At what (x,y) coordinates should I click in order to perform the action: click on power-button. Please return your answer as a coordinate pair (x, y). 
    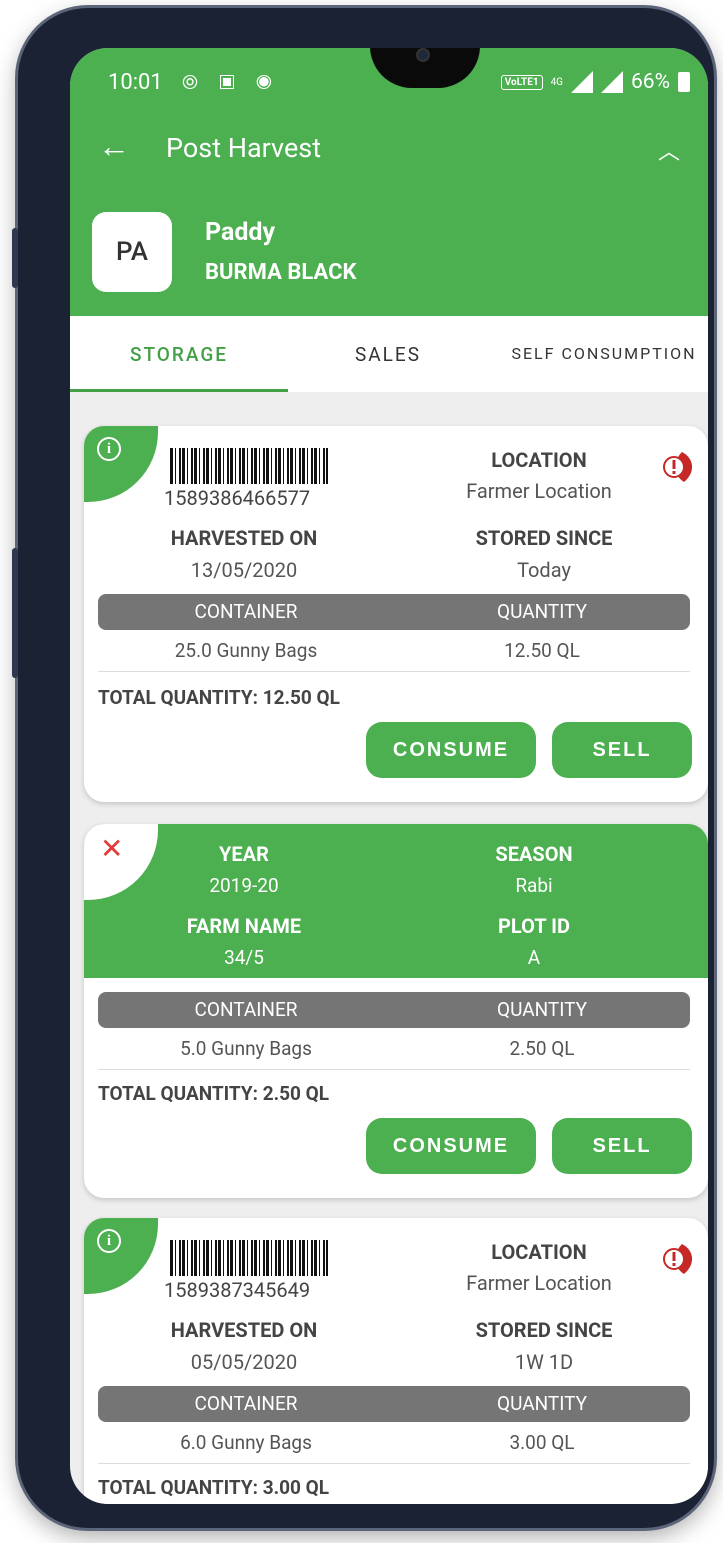
    Looking at the image, I should click on (15, 613).